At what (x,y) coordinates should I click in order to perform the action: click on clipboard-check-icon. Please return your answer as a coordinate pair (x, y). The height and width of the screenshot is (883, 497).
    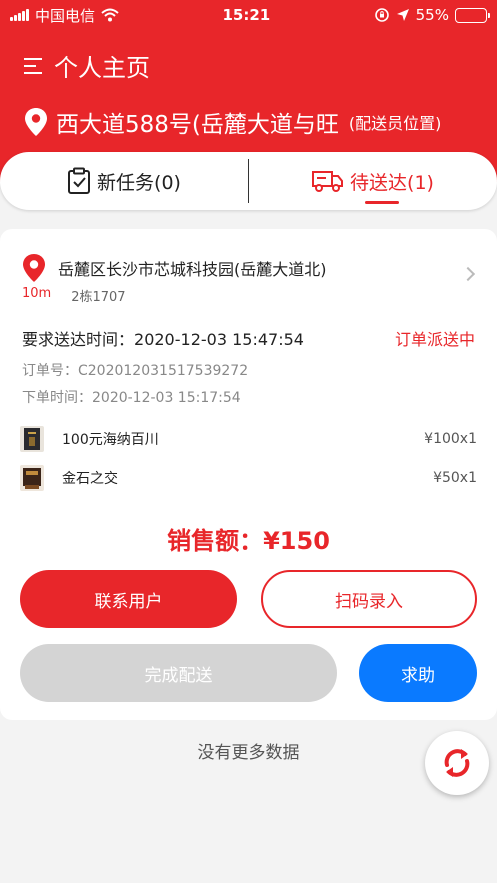
    Looking at the image, I should click on (79, 180).